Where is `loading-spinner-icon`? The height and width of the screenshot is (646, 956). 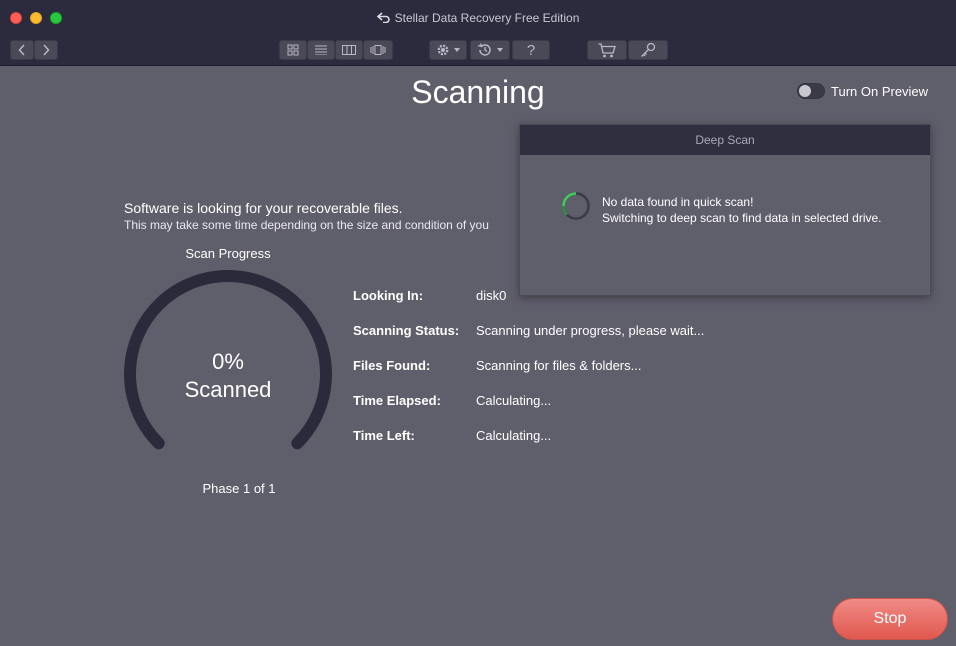 loading-spinner-icon is located at coordinates (576, 206).